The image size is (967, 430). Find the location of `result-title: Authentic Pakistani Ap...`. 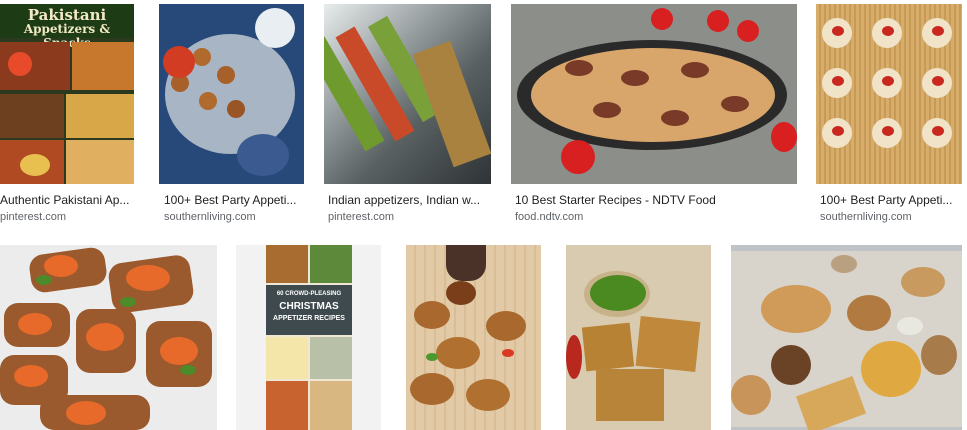

result-title: Authentic Pakistani Ap... is located at coordinates (67, 200).